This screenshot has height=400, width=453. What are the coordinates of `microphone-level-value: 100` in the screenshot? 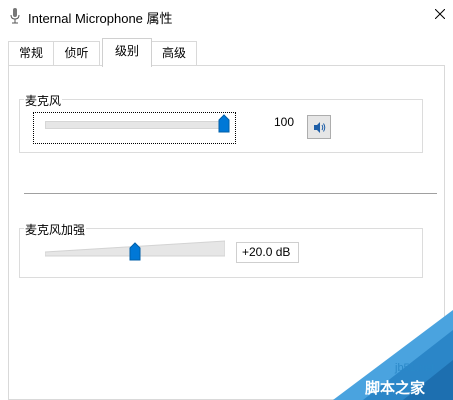 It's located at (271, 123).